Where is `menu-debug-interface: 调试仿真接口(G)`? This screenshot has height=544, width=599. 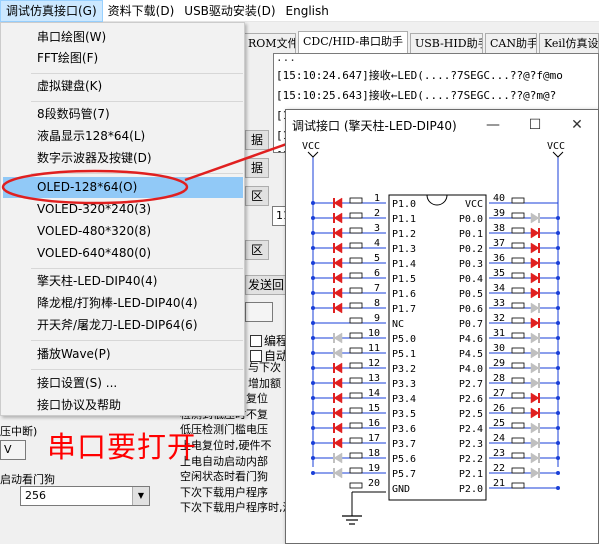 menu-debug-interface: 调试仿真接口(G) is located at coordinates (51, 11).